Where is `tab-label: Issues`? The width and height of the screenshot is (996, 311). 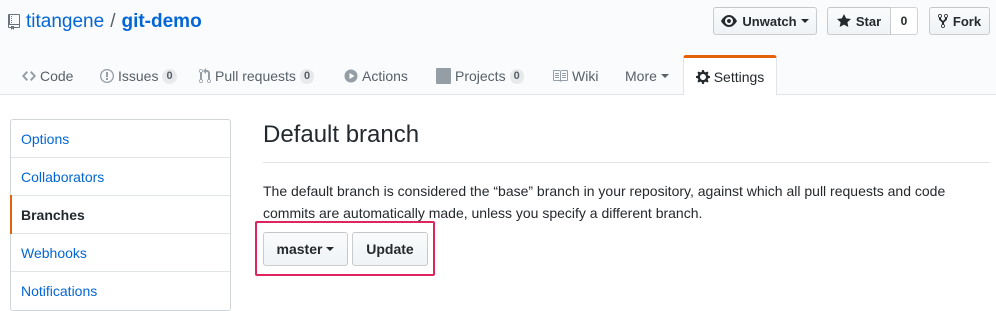 tab-label: Issues is located at coordinates (138, 76).